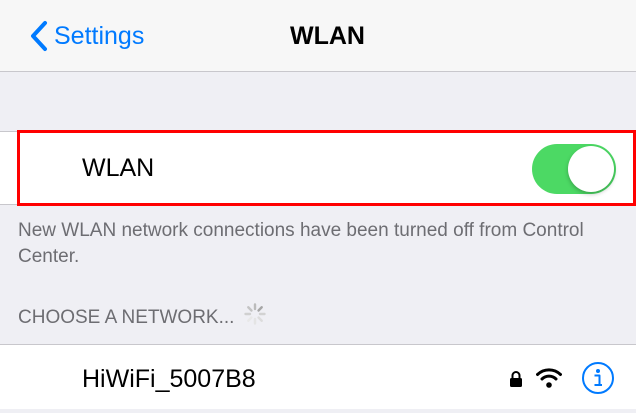 This screenshot has height=413, width=636. I want to click on spinner-icon, so click(255, 318).